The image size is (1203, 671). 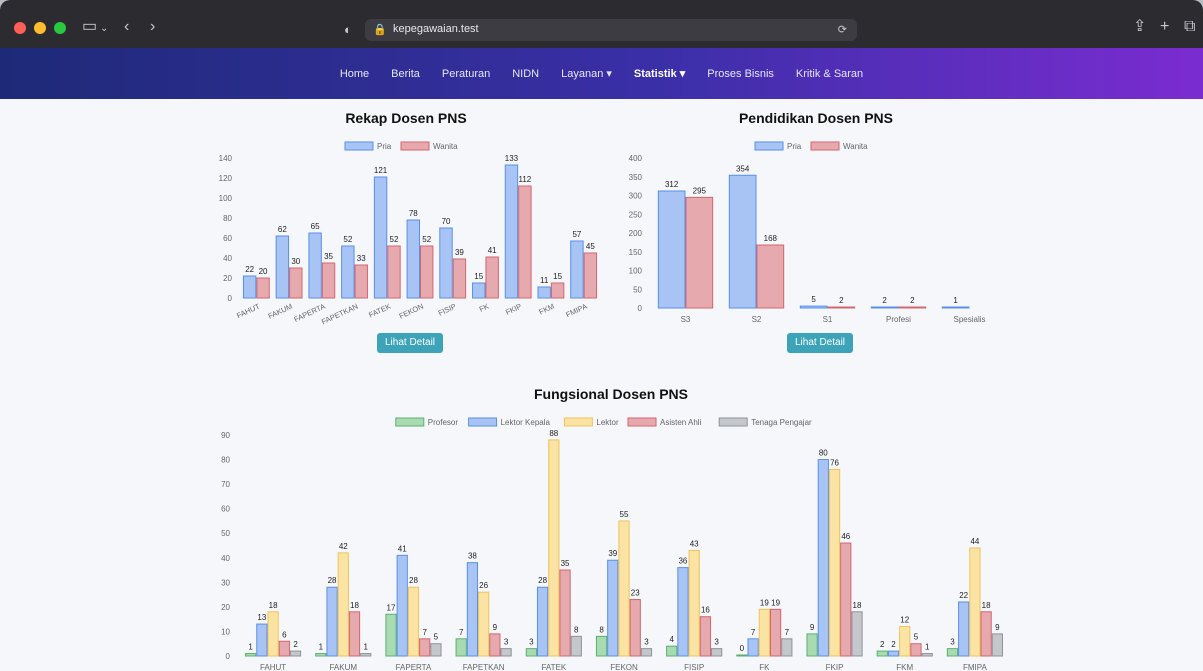 I want to click on tab-overview-icon: ⧉, so click(x=1189, y=27).